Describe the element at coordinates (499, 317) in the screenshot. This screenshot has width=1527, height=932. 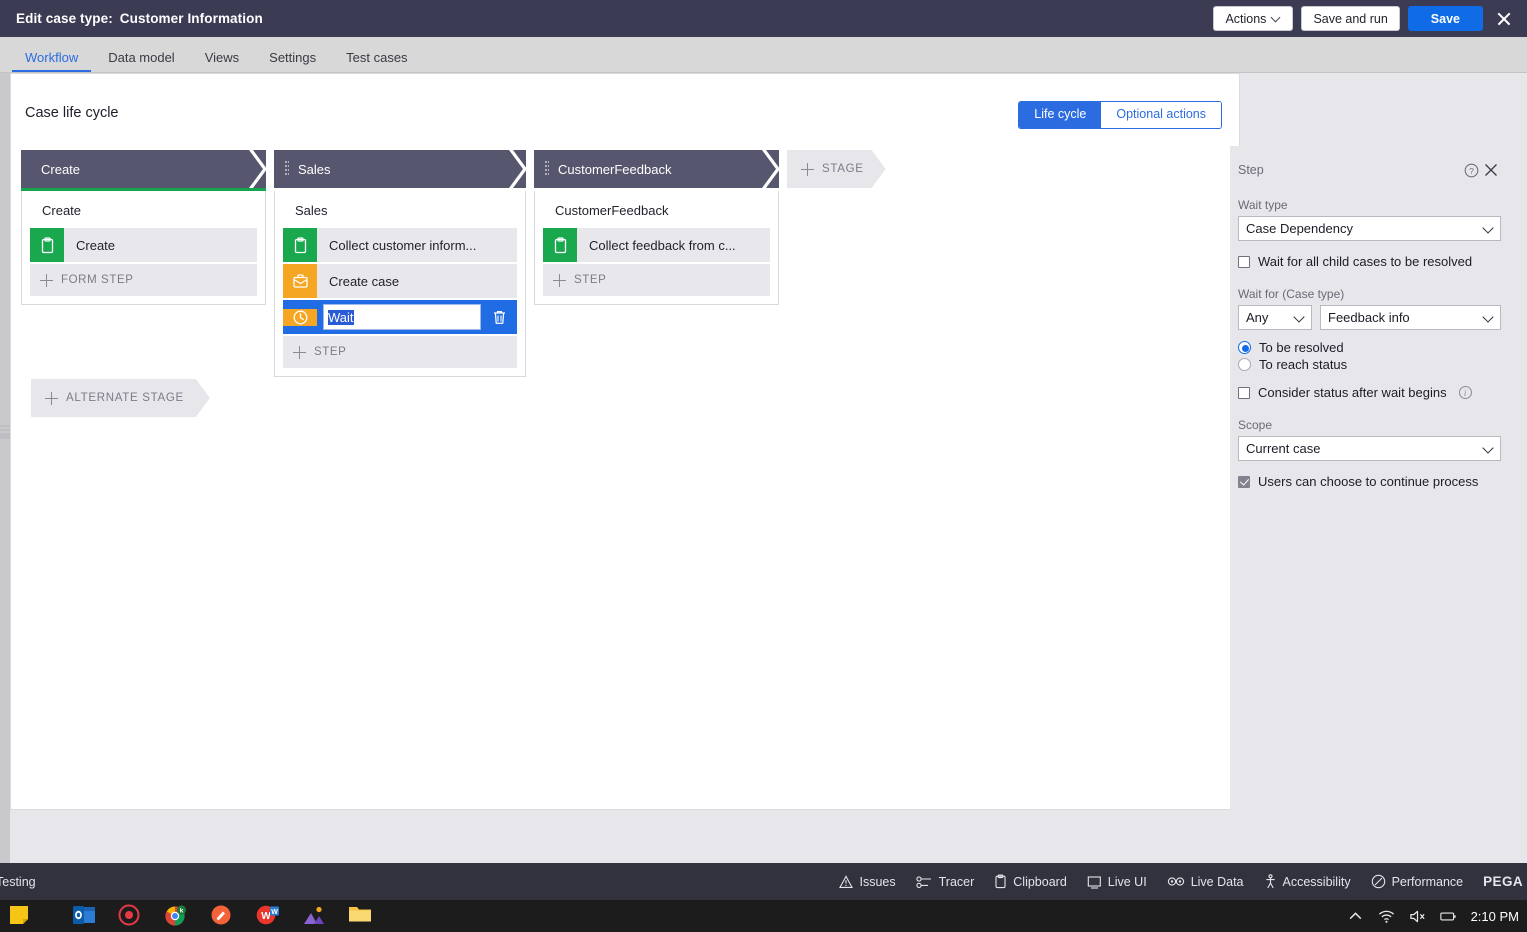
I see `delete-step-button` at that location.